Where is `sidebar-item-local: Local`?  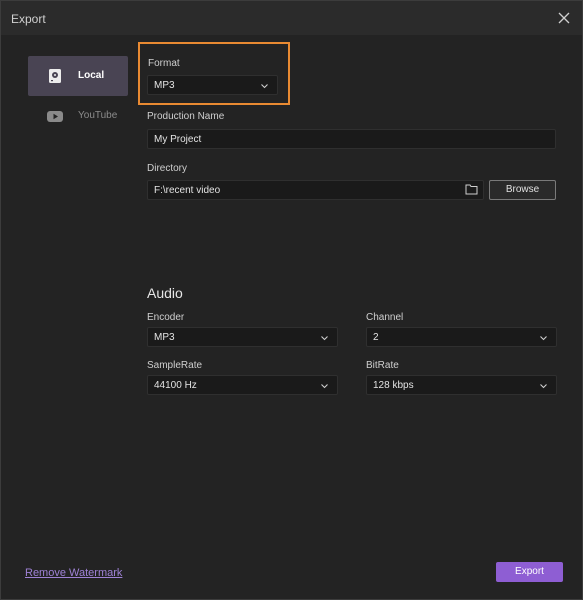
sidebar-item-local: Local is located at coordinates (78, 76).